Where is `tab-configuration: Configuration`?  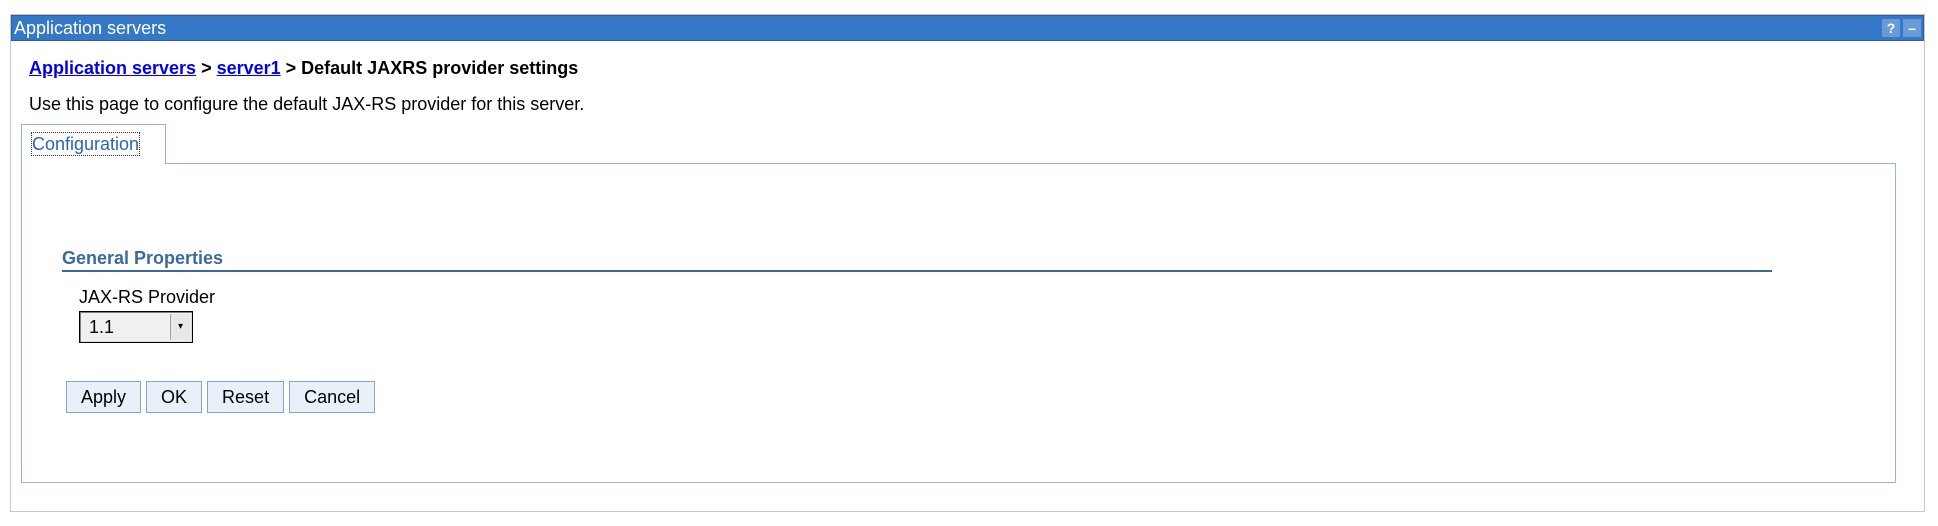
tab-configuration: Configuration is located at coordinates (93, 144).